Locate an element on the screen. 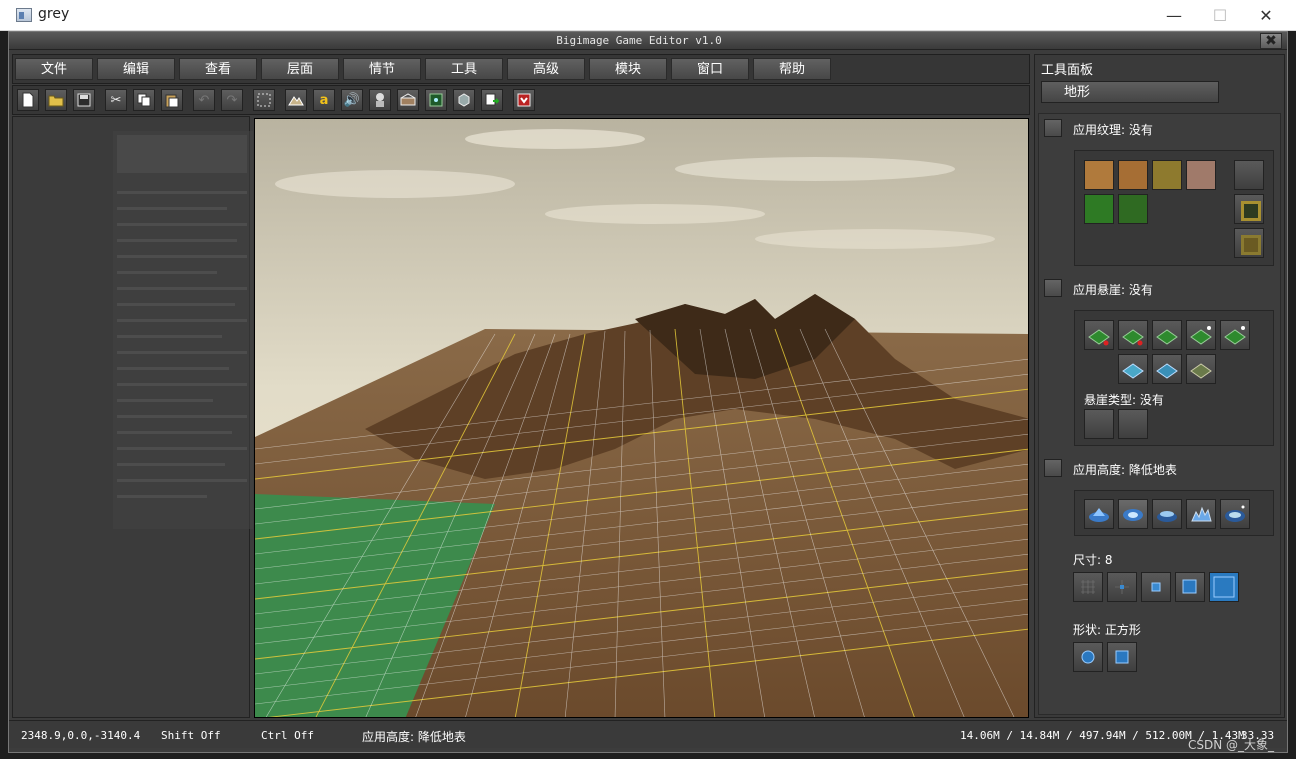 The height and width of the screenshot is (759, 1296). texture-empty-slot is located at coordinates (1249, 175).